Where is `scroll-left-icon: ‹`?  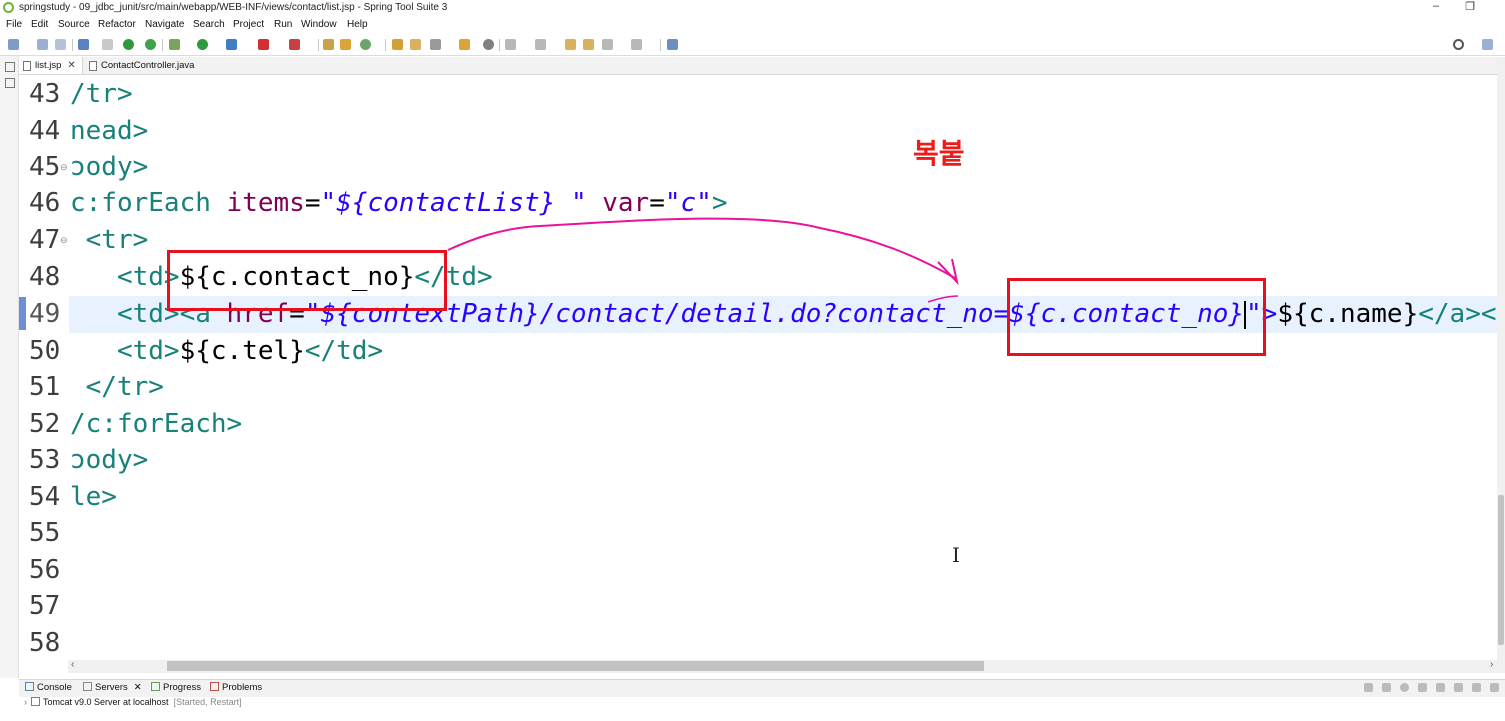 scroll-left-icon: ‹ is located at coordinates (72, 664).